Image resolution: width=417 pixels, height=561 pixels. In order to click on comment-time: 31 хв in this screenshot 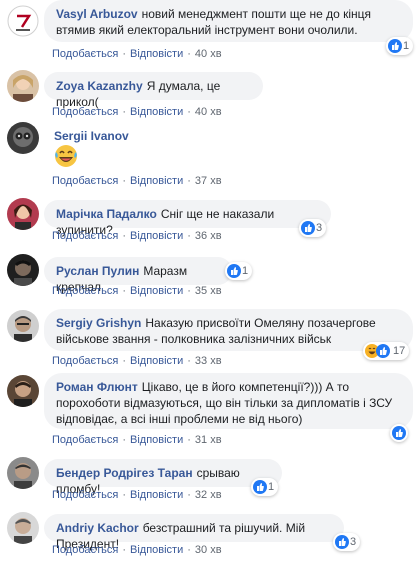, I will do `click(208, 440)`.